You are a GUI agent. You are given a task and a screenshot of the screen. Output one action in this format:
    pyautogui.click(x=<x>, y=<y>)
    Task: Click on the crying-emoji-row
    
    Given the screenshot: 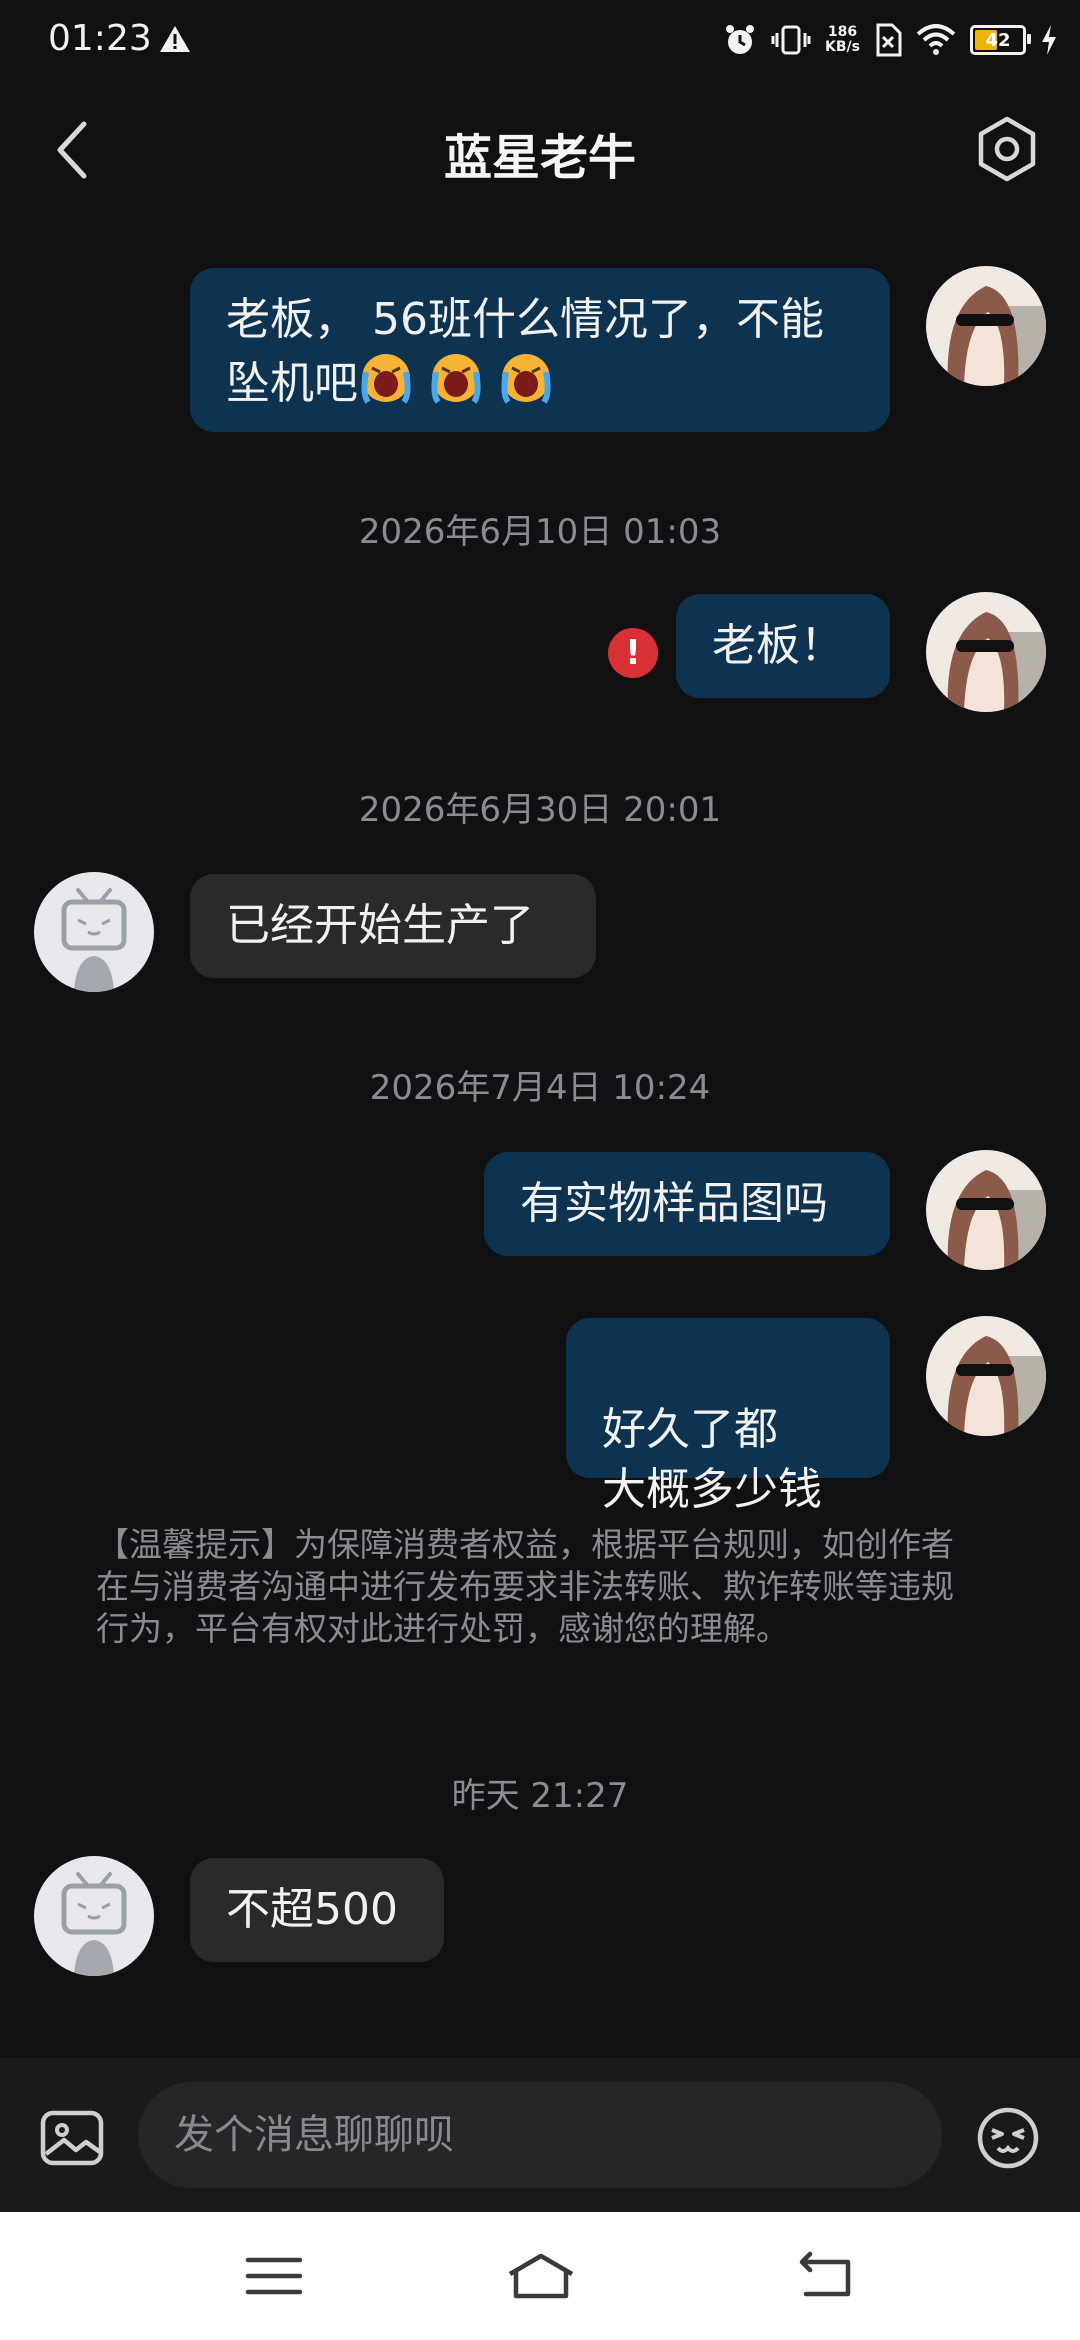 What is the action you would take?
    pyautogui.click(x=456, y=386)
    